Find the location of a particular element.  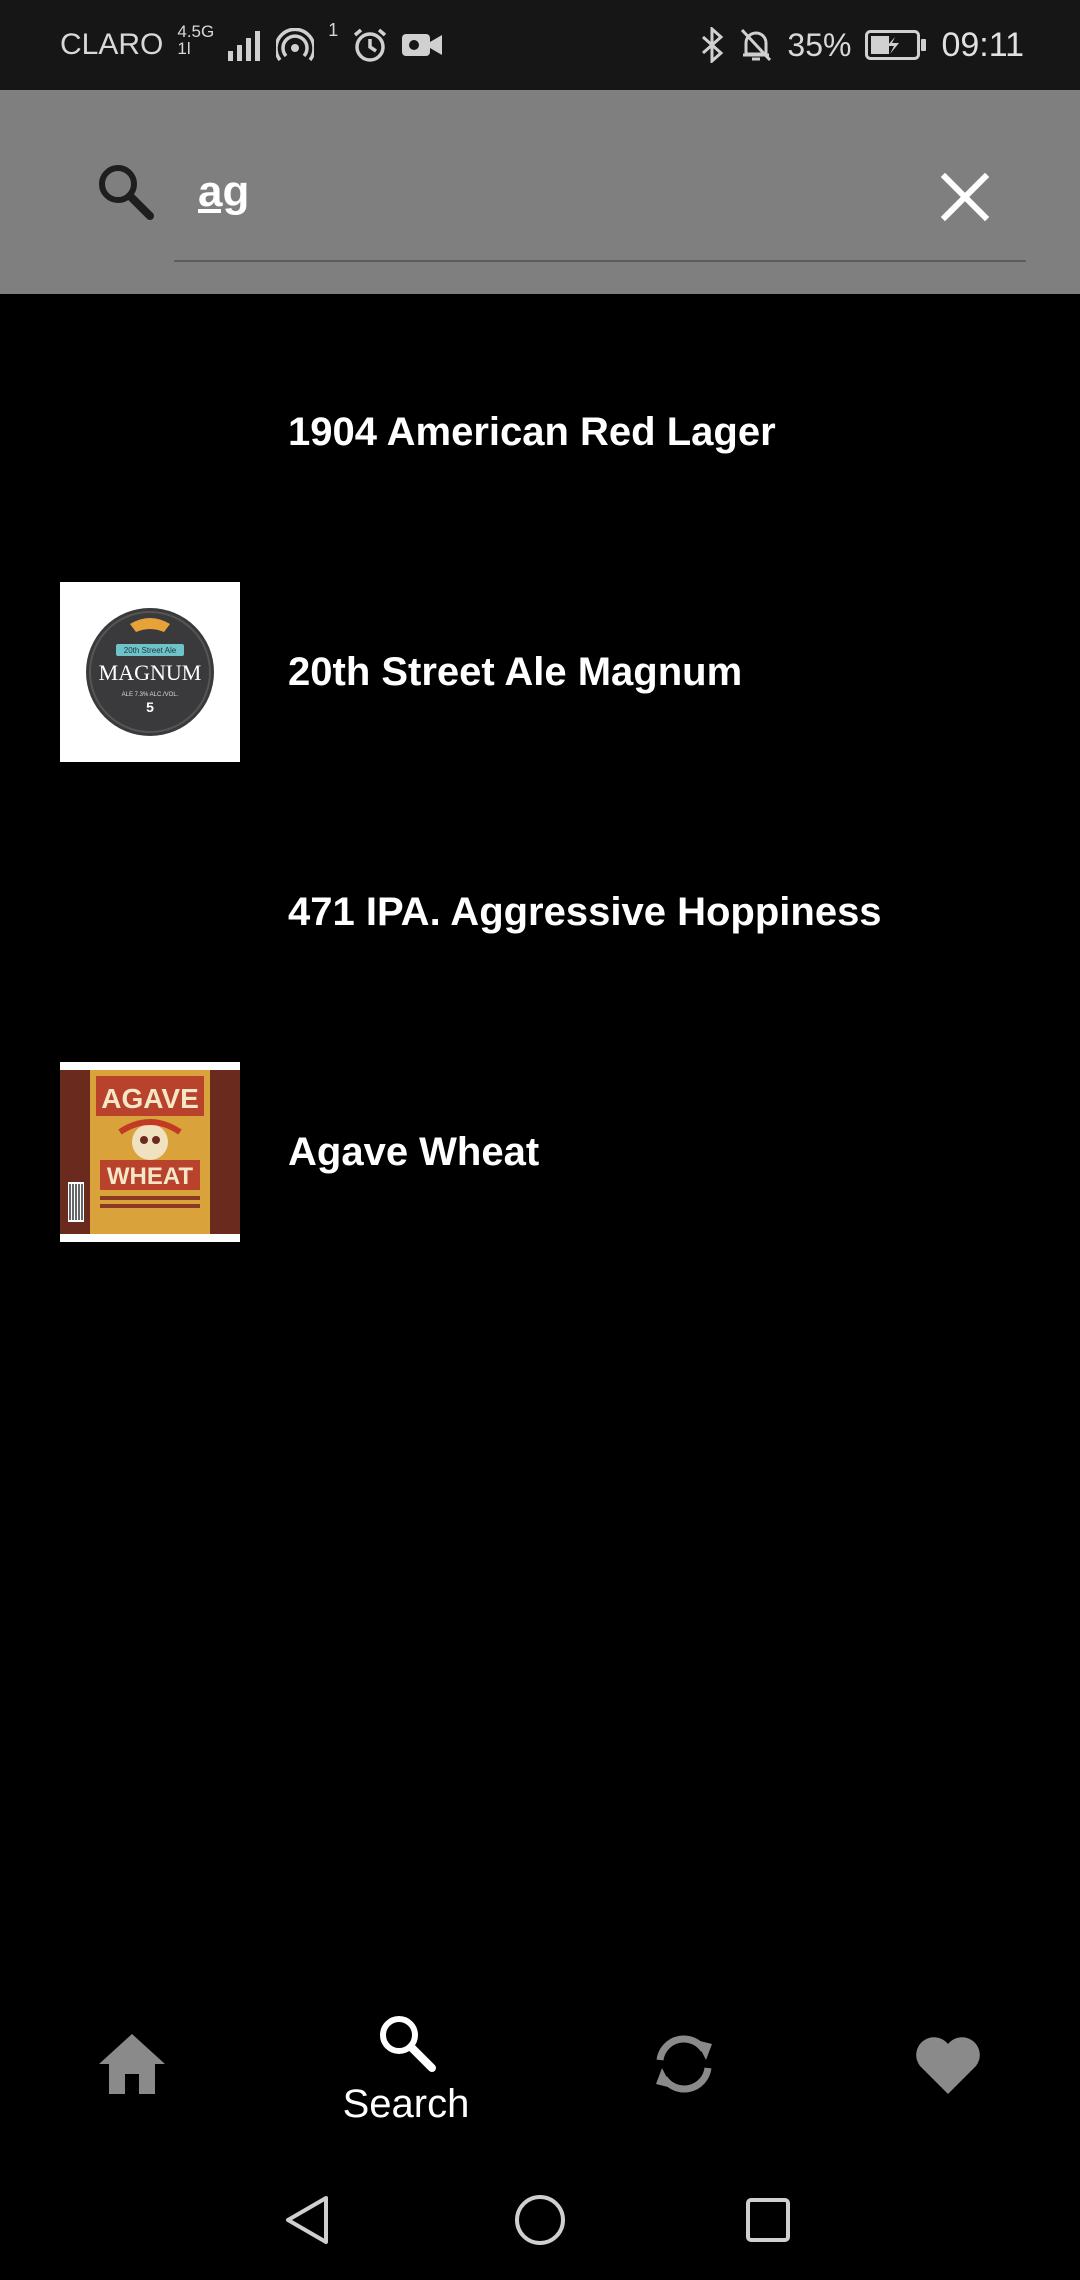

network-type-bottom: 1l is located at coordinates (184, 48).